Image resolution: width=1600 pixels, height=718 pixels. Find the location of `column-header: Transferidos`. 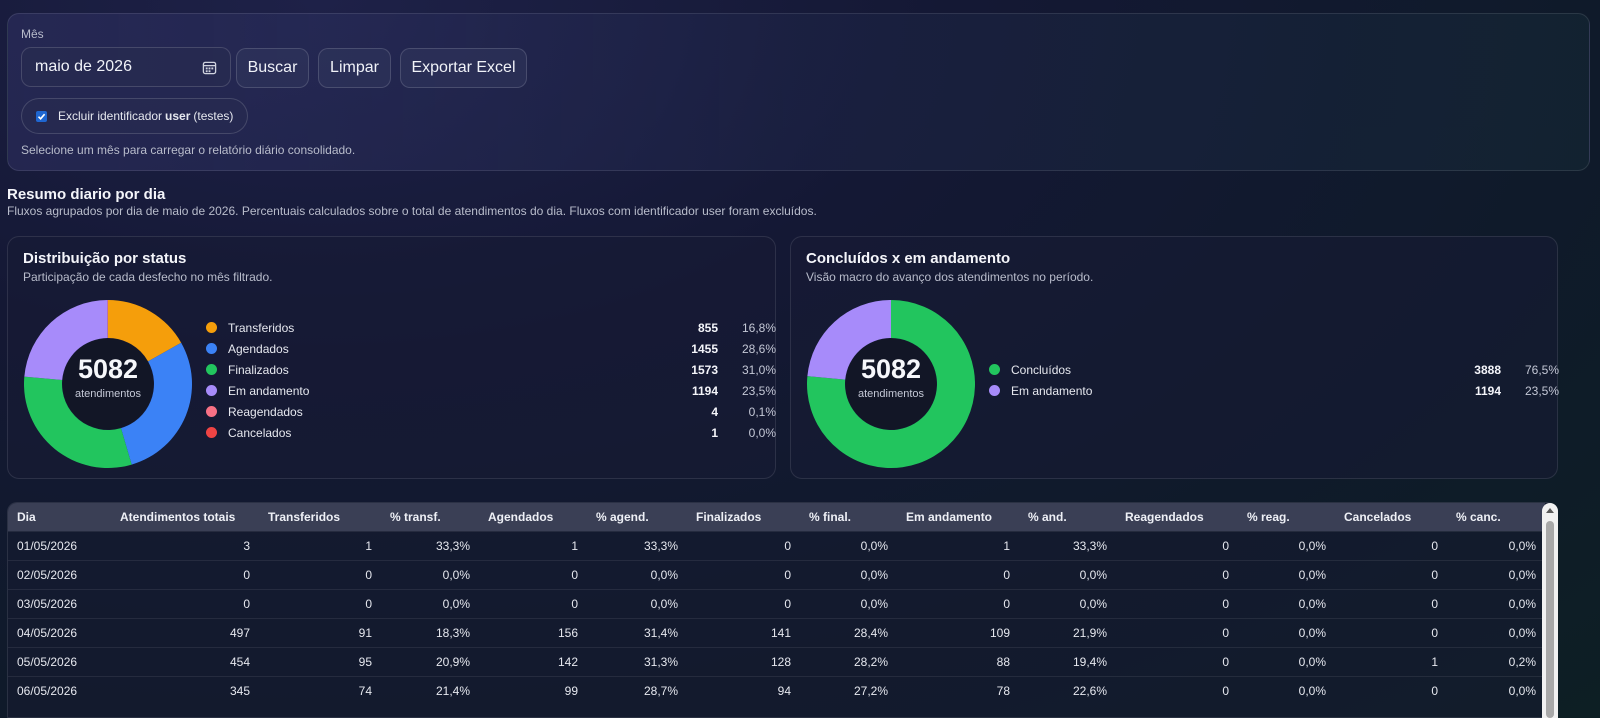

column-header: Transferidos is located at coordinates (320, 517).